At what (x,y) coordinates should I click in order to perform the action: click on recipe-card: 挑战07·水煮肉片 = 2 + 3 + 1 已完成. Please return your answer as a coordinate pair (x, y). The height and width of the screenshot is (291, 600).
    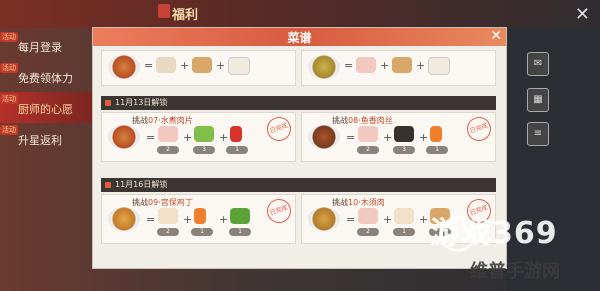
    Looking at the image, I should click on (198, 137).